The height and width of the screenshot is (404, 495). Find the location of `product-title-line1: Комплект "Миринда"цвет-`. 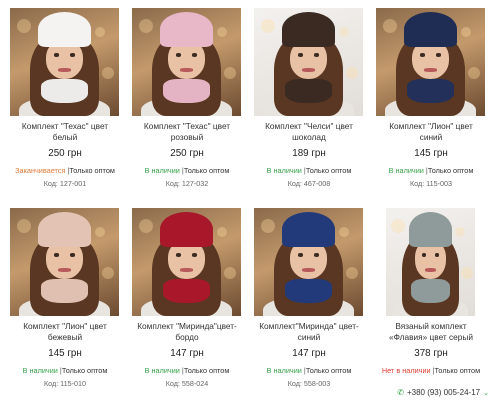

product-title-line1: Комплект "Миринда"цвет- is located at coordinates (187, 326).